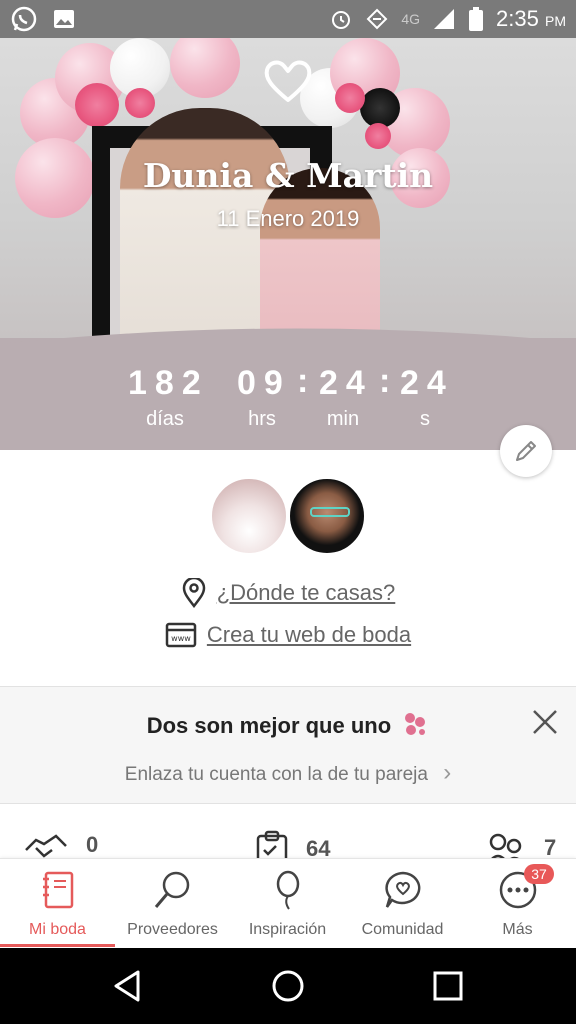  What do you see at coordinates (288, 218) in the screenshot?
I see `wedding-date: 11 Enero 2019` at bounding box center [288, 218].